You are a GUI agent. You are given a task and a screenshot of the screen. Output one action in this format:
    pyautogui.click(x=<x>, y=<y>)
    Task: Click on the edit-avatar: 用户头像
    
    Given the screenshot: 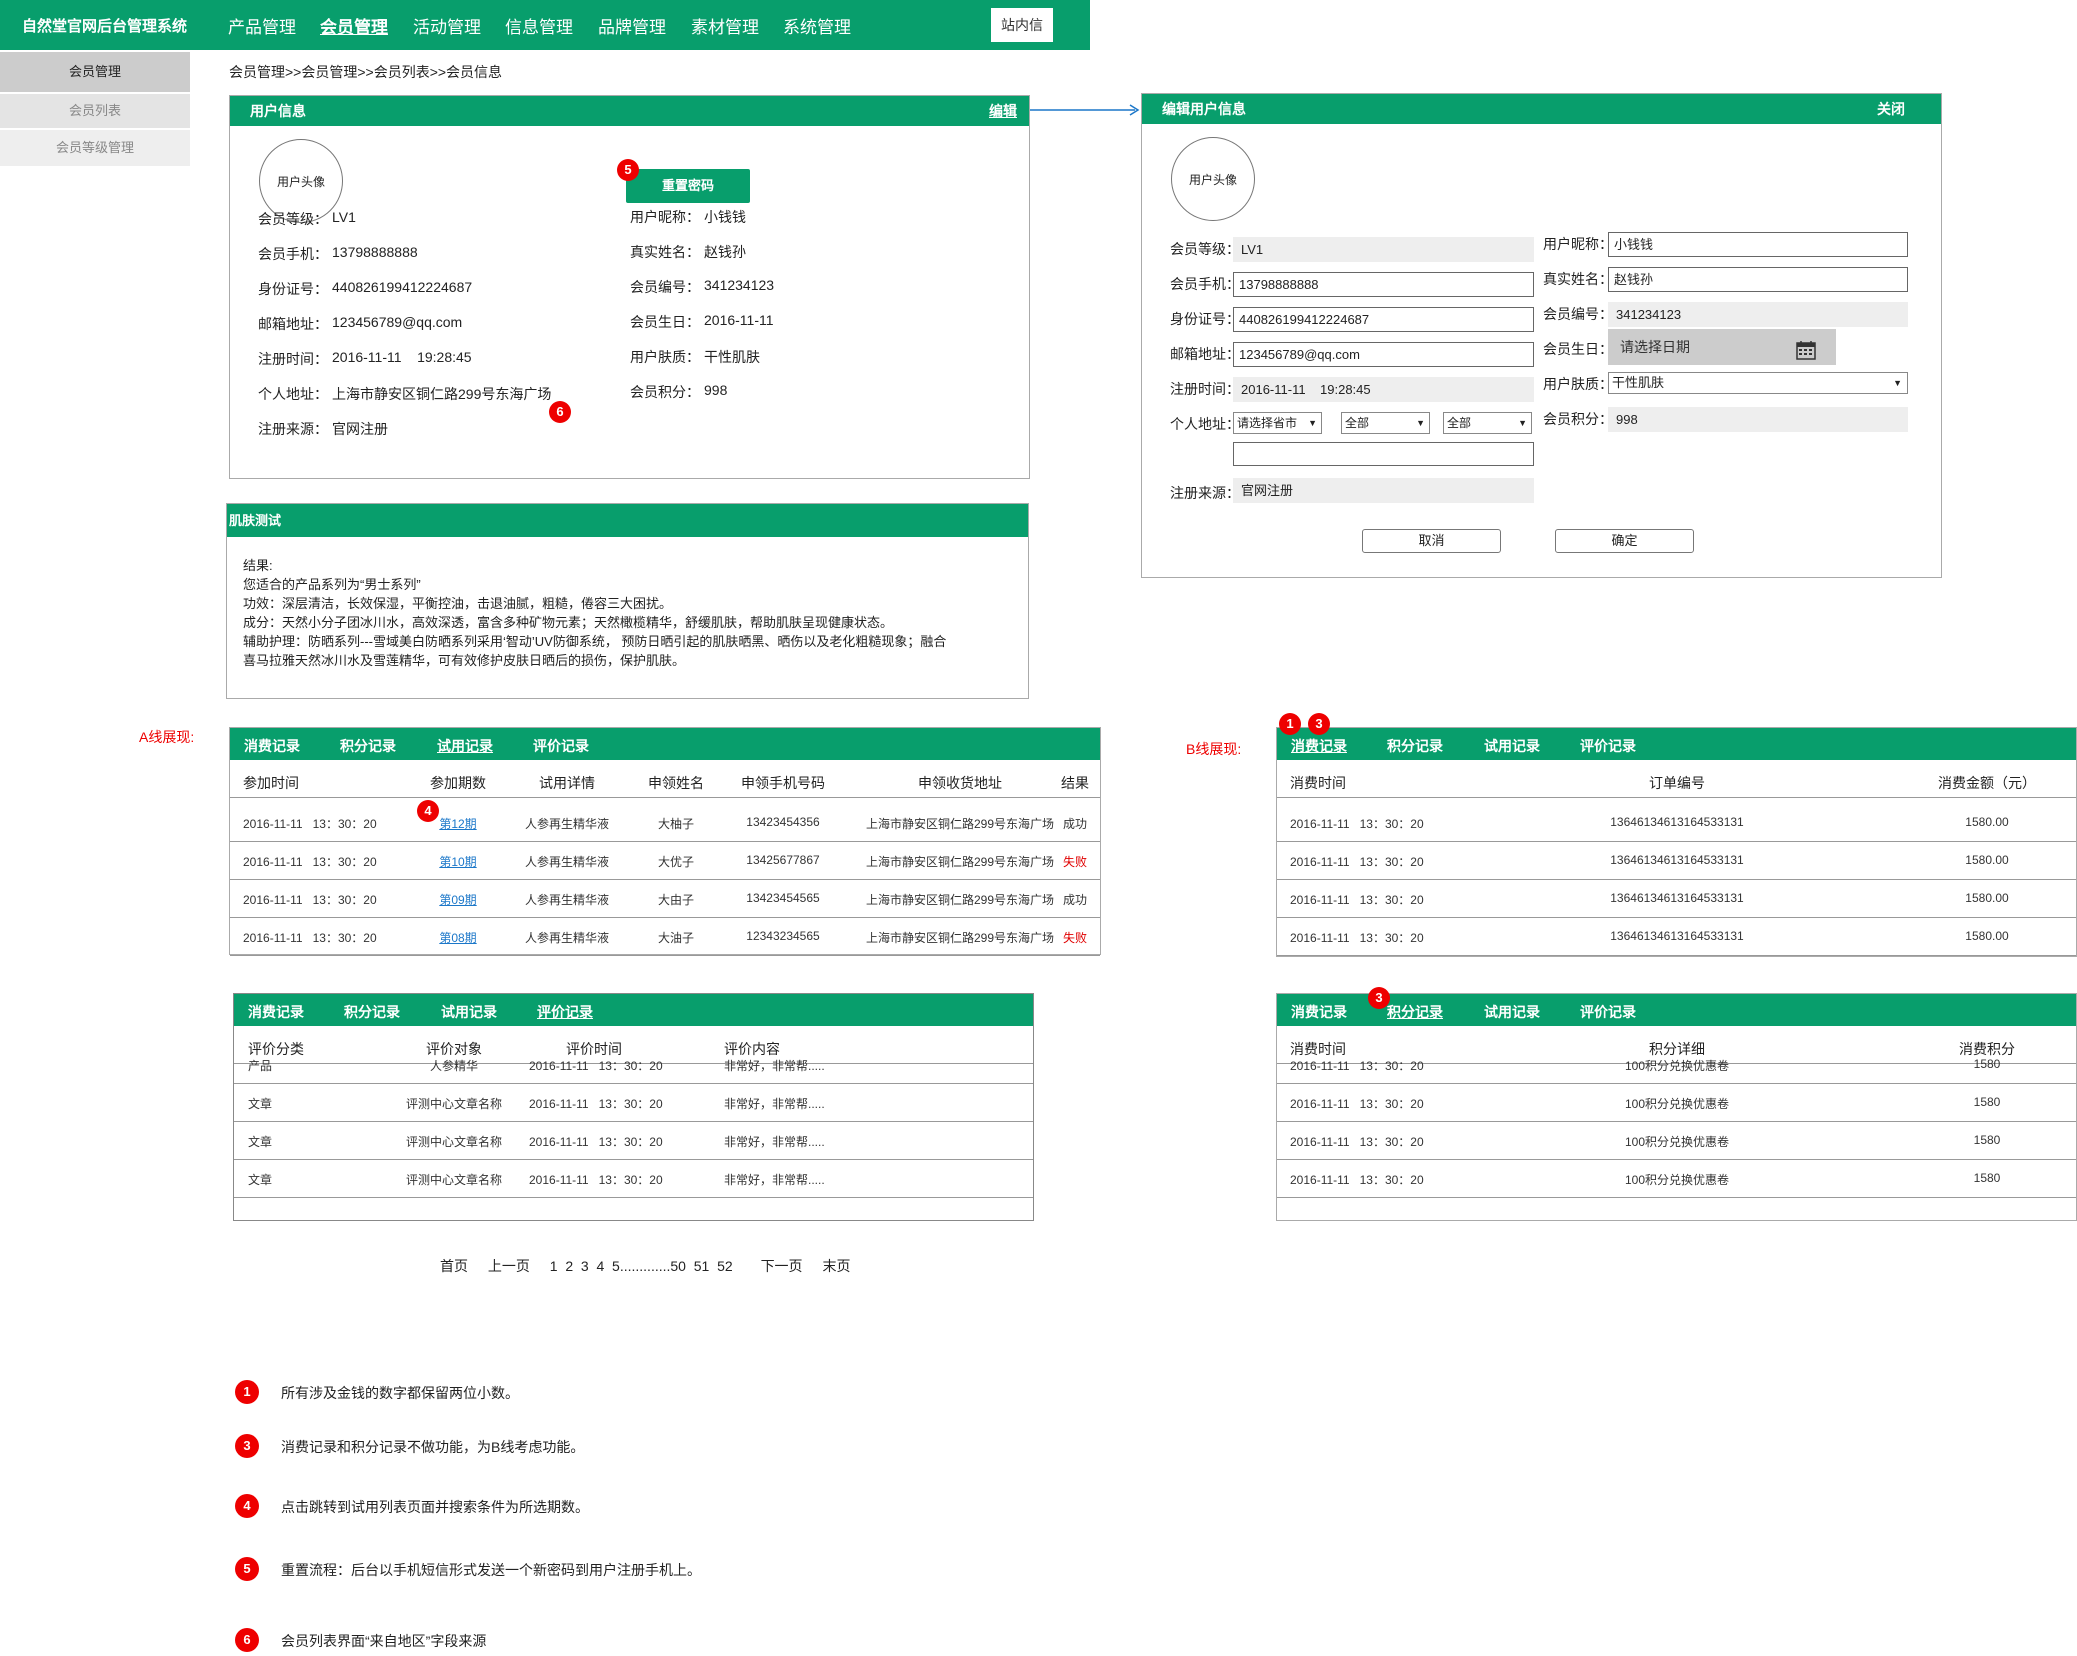 What is the action you would take?
    pyautogui.click(x=1213, y=179)
    